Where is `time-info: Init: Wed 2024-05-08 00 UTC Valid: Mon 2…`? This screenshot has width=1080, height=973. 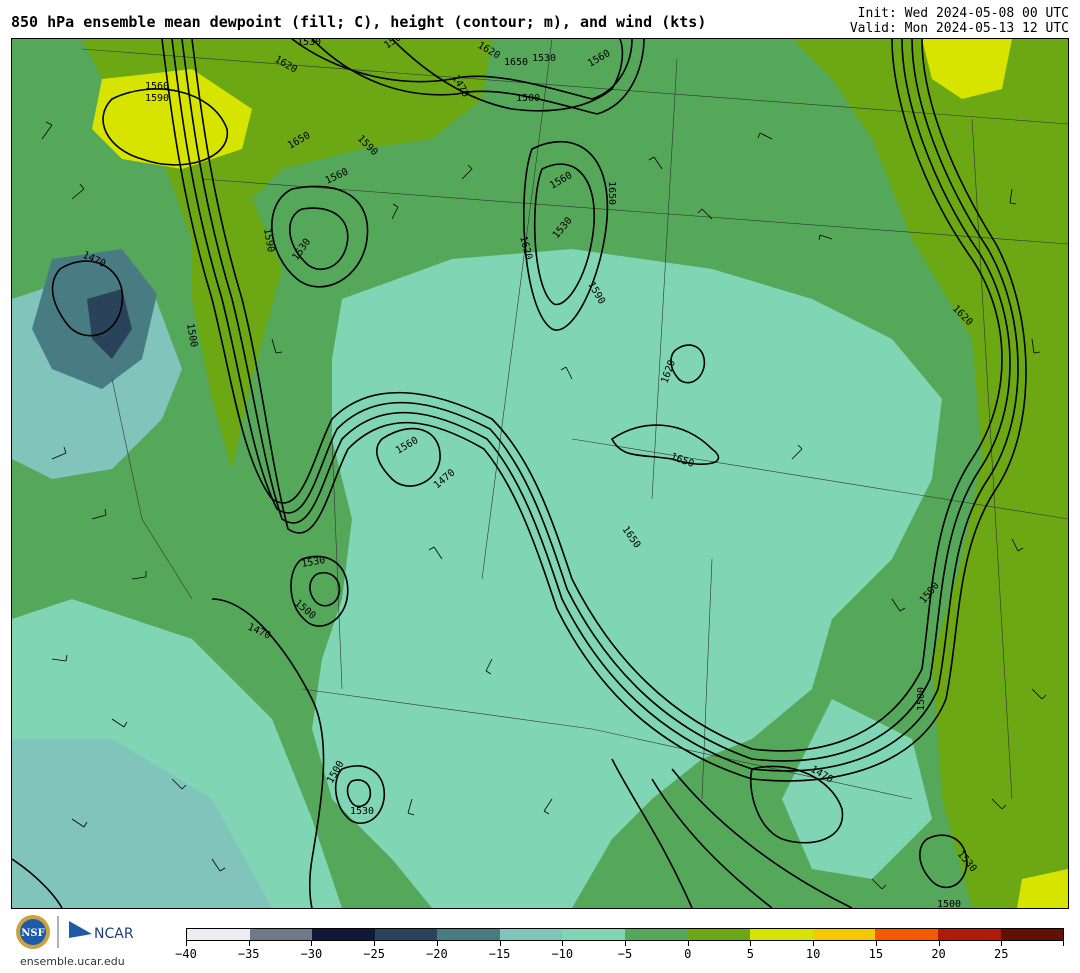
time-info: Init: Wed 2024-05-08 00 UTC Valid: Mon 2… is located at coordinates (959, 21).